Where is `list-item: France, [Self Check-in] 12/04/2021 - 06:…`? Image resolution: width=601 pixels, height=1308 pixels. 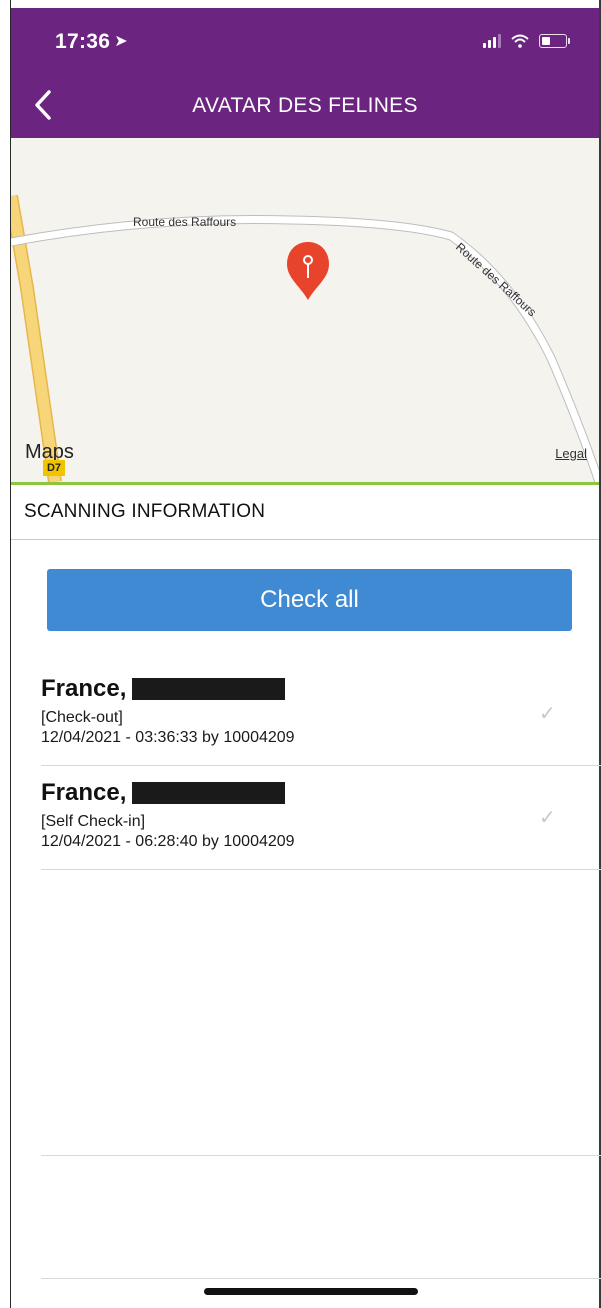 list-item: France, [Self Check-in] 12/04/2021 - 06:… is located at coordinates (321, 815).